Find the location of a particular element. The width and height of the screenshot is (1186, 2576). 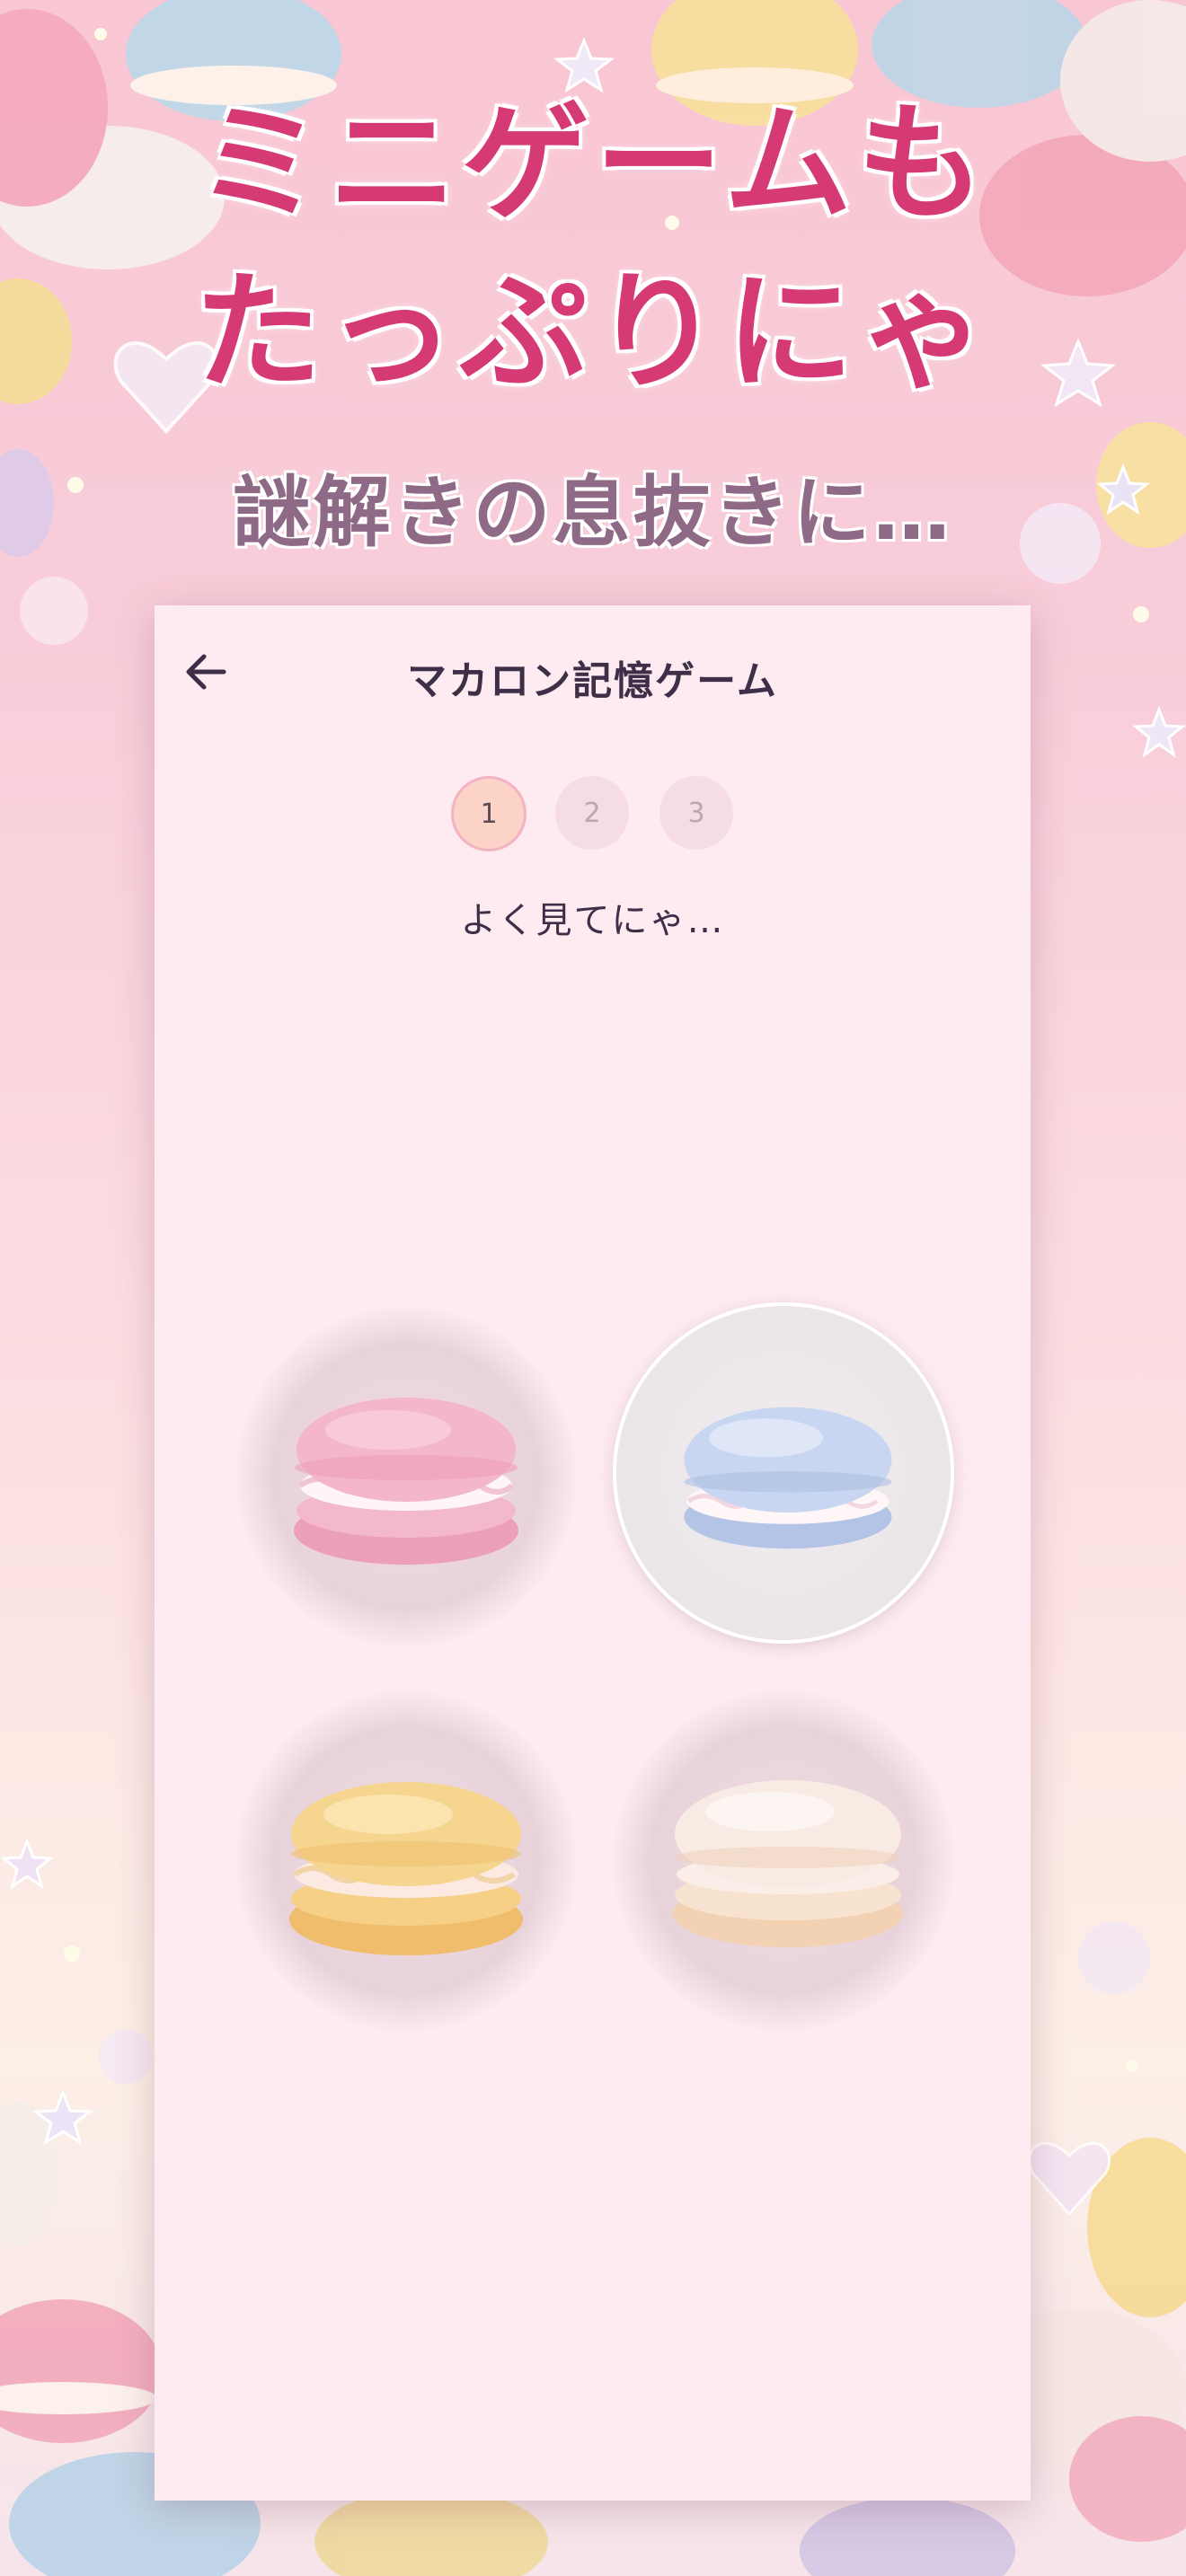

round-step-3: 3 is located at coordinates (696, 813).